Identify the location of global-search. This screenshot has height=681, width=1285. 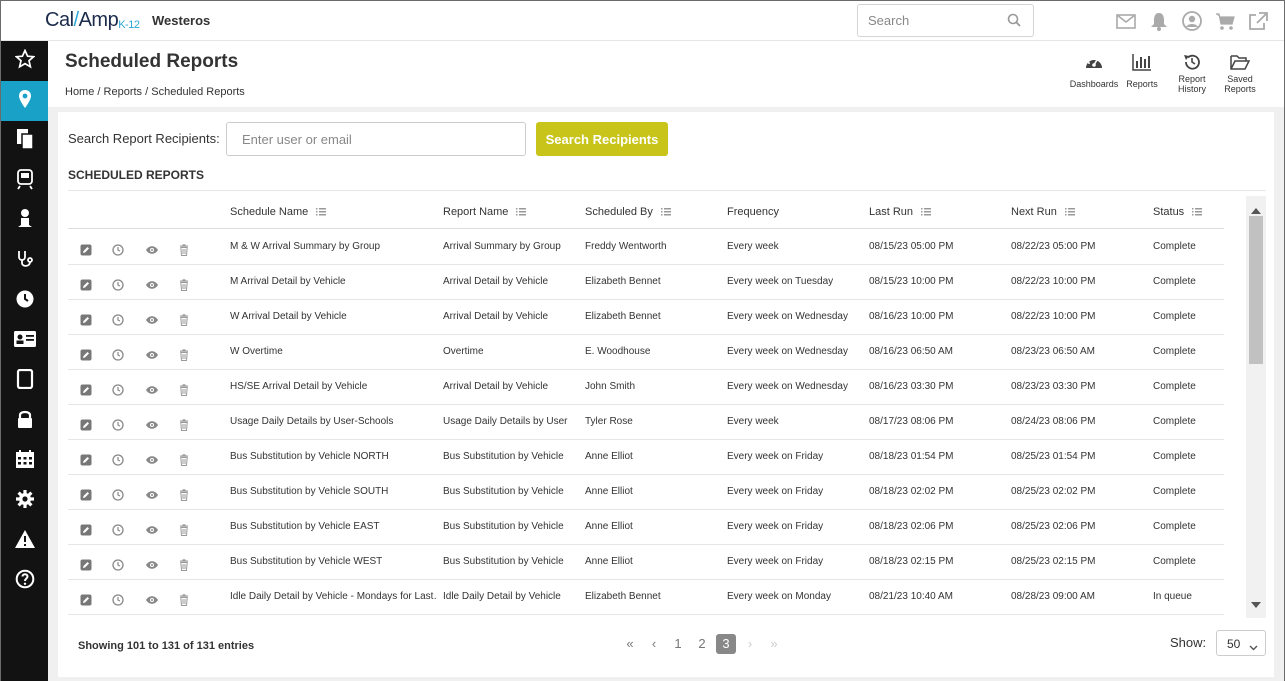
(945, 20).